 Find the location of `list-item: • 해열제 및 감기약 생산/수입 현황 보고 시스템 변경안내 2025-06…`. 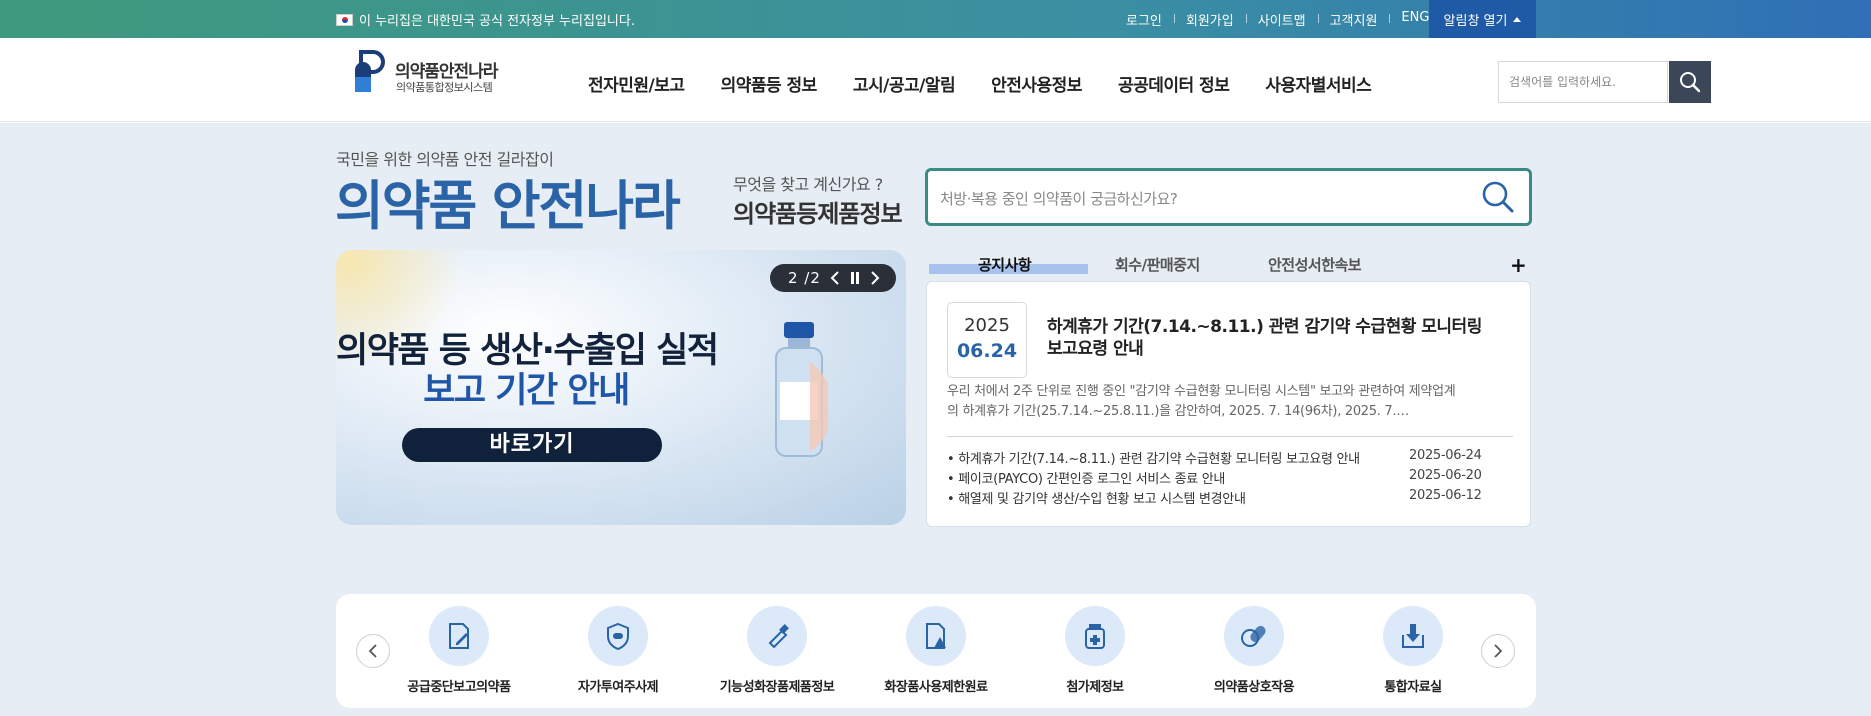

list-item: • 해열제 및 감기약 생산/수입 현황 보고 시스템 변경안내 2025-06… is located at coordinates (1230, 498).